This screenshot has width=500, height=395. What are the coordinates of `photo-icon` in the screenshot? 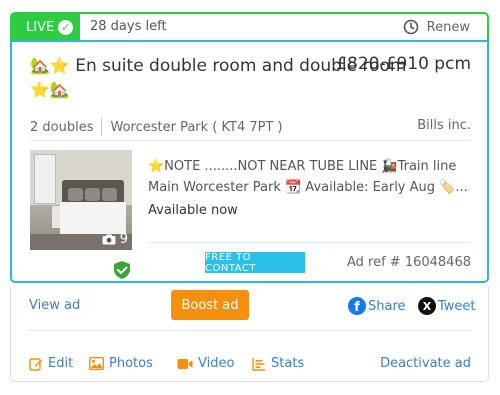 It's located at (96, 363).